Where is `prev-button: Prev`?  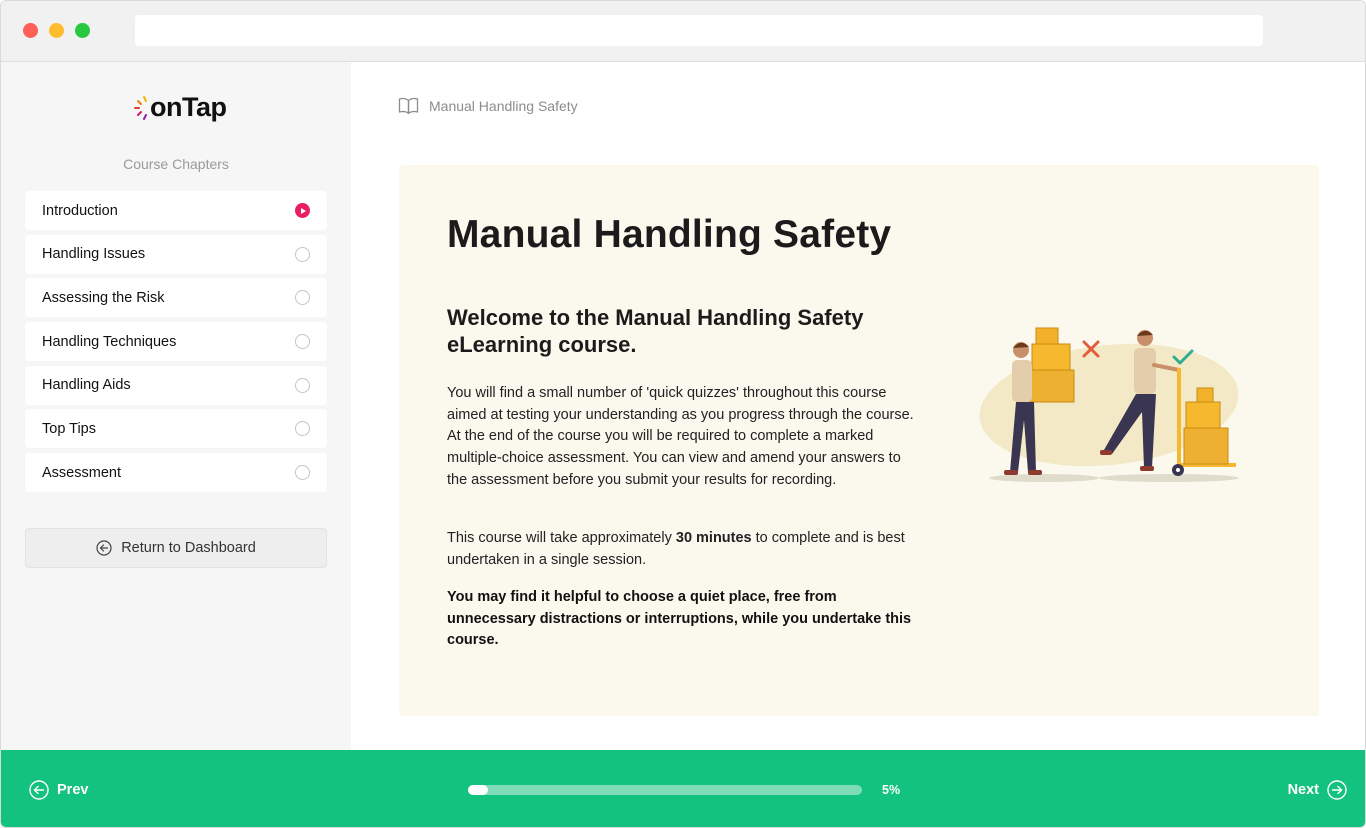 prev-button: Prev is located at coordinates (58, 790).